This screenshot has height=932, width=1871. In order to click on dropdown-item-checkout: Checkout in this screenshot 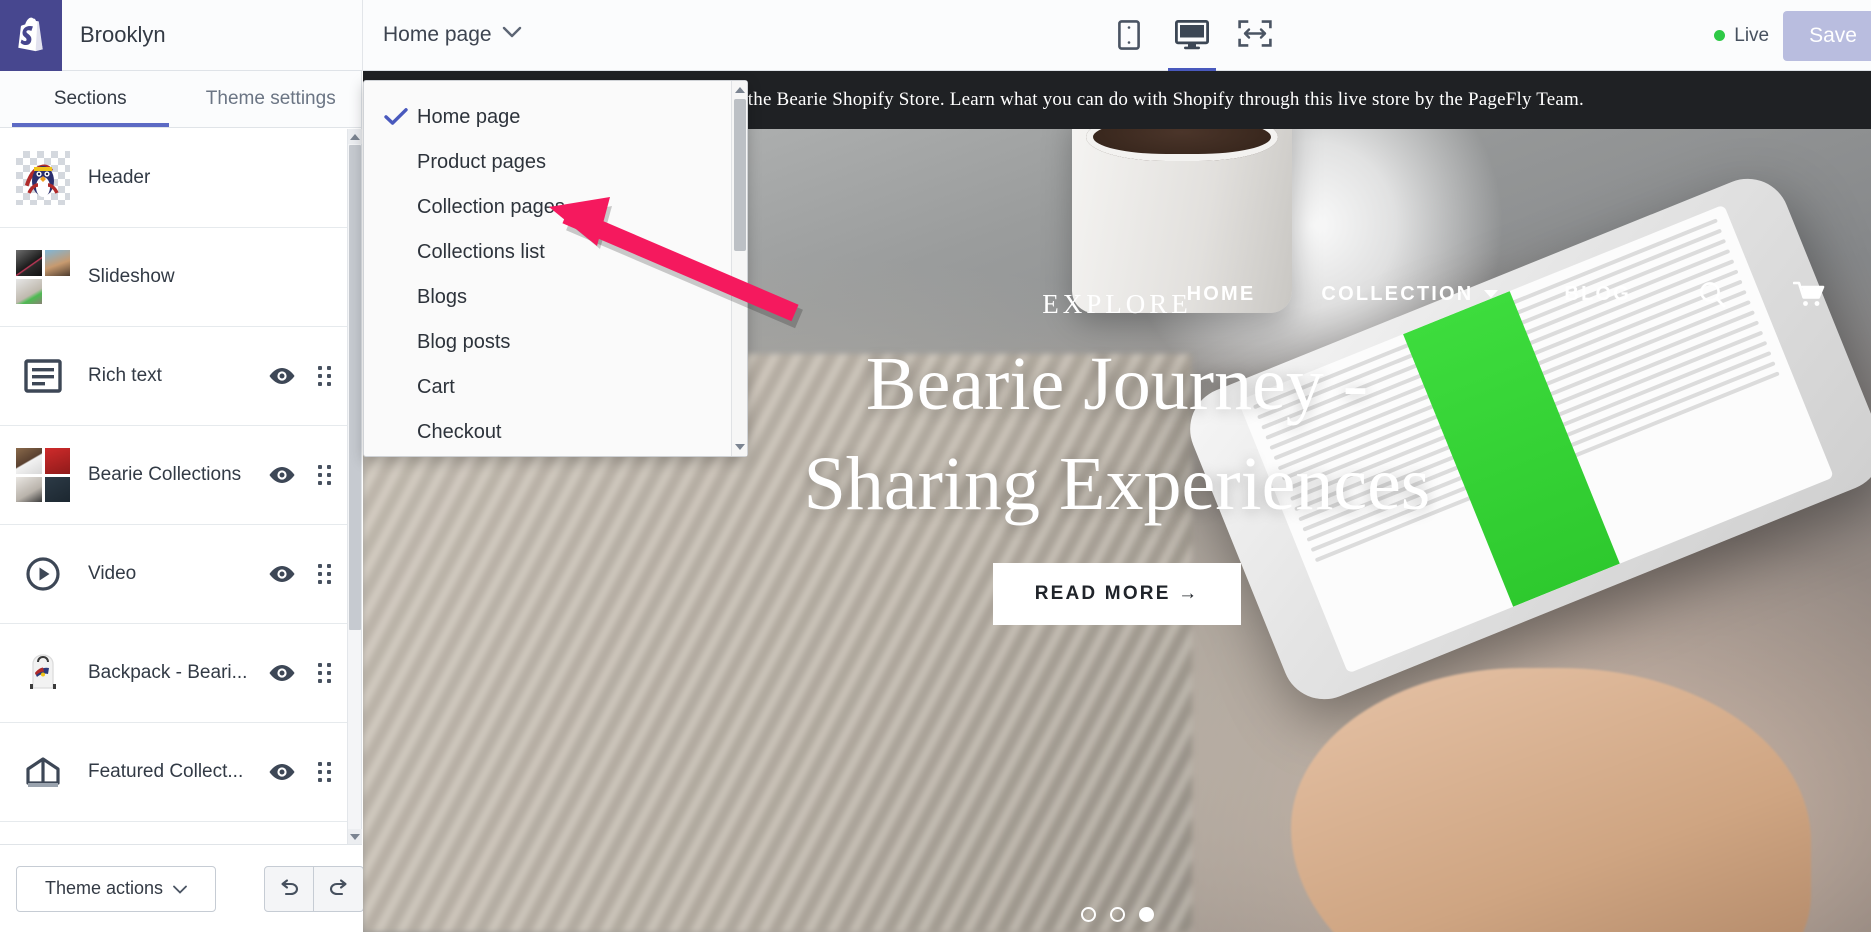, I will do `click(548, 432)`.